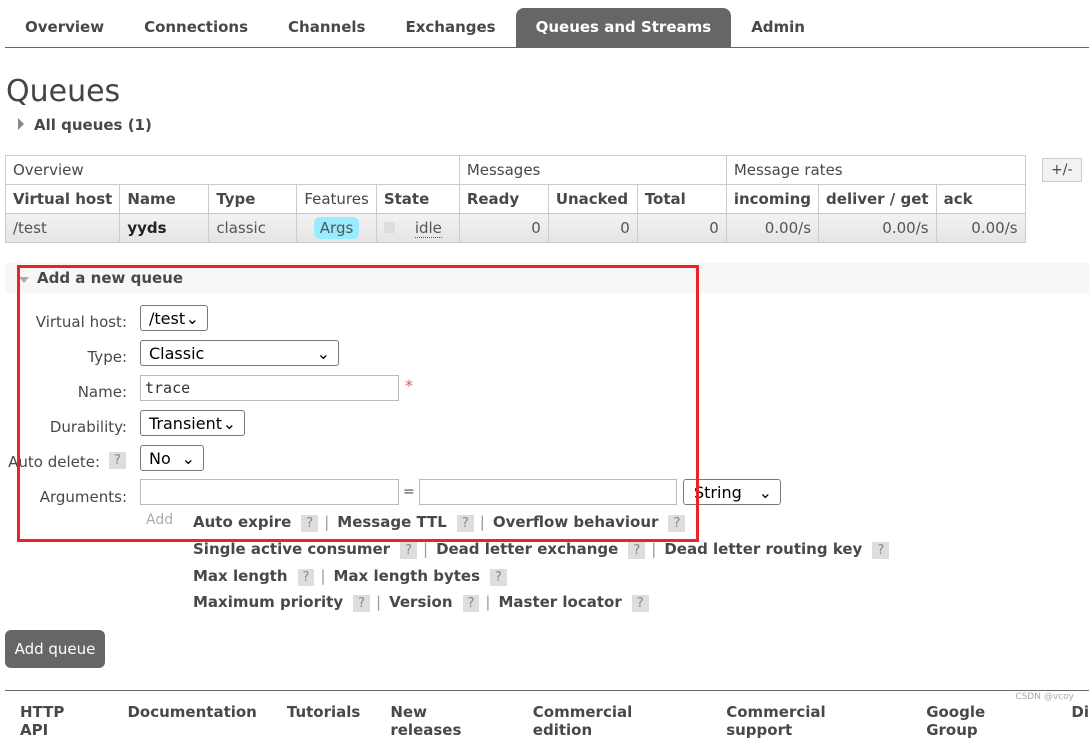 This screenshot has height=739, width=1089. What do you see at coordinates (718, 492) in the screenshot?
I see `arg-type-value: String` at bounding box center [718, 492].